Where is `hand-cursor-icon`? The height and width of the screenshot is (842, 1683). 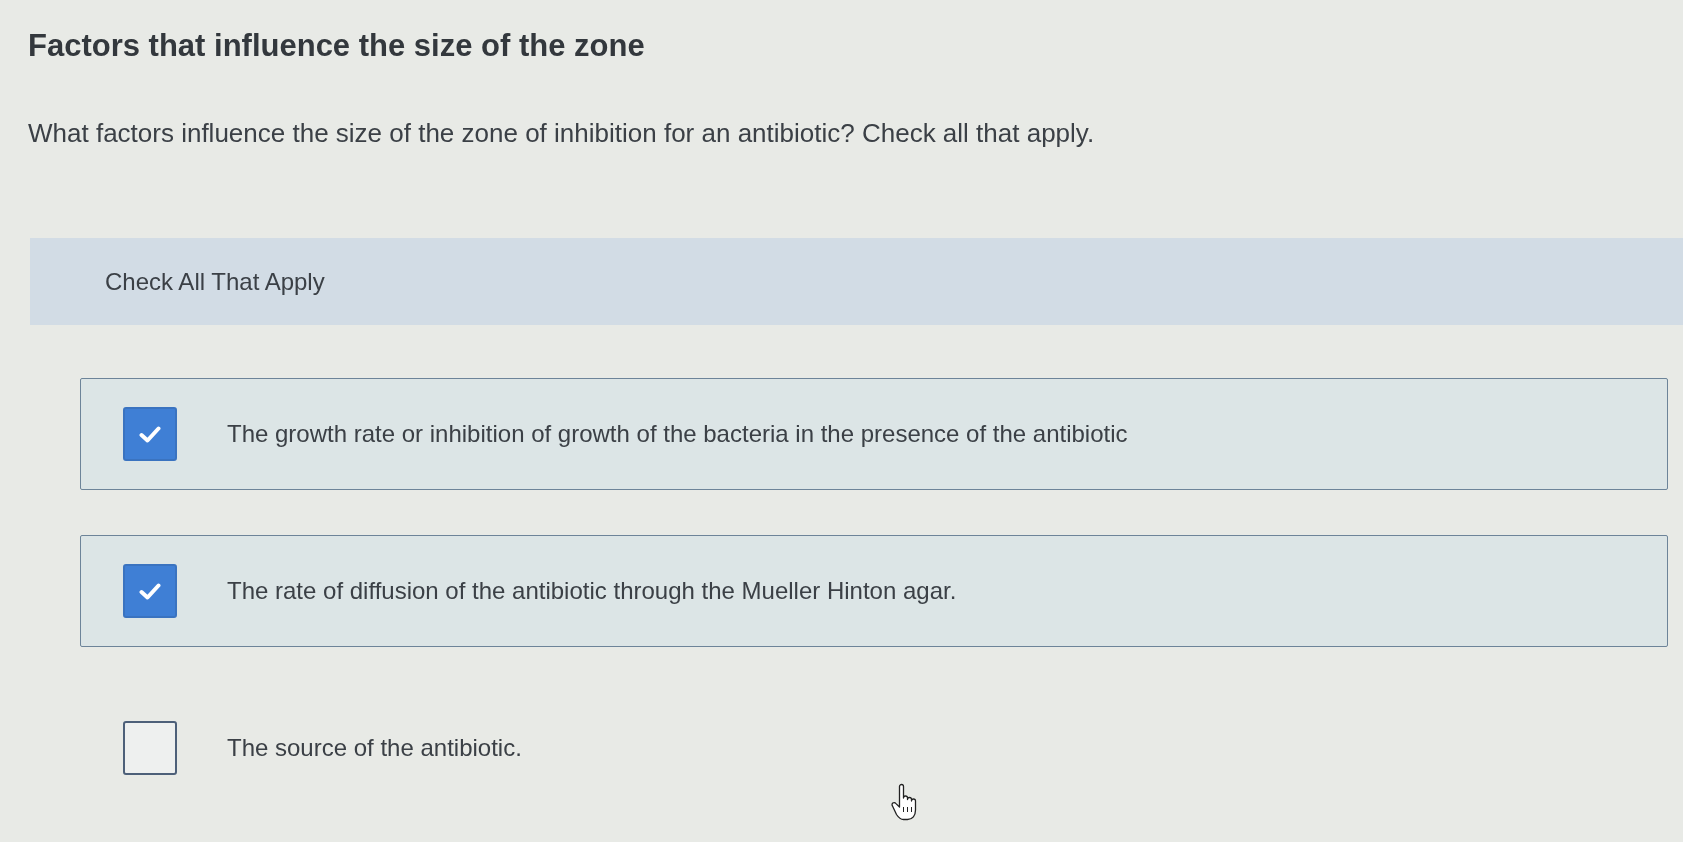 hand-cursor-icon is located at coordinates (904, 802).